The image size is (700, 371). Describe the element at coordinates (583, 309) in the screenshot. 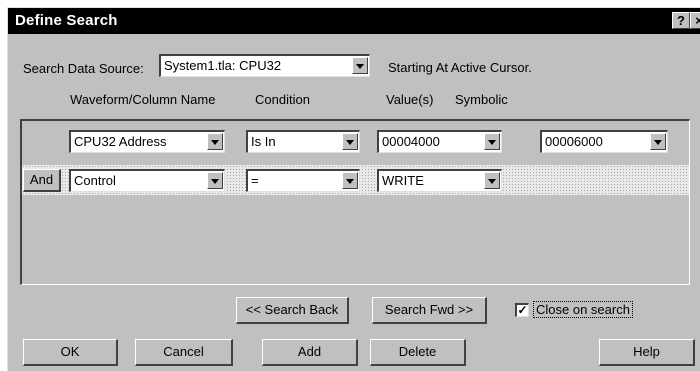

I see `close-on-search-label: Close on search` at that location.